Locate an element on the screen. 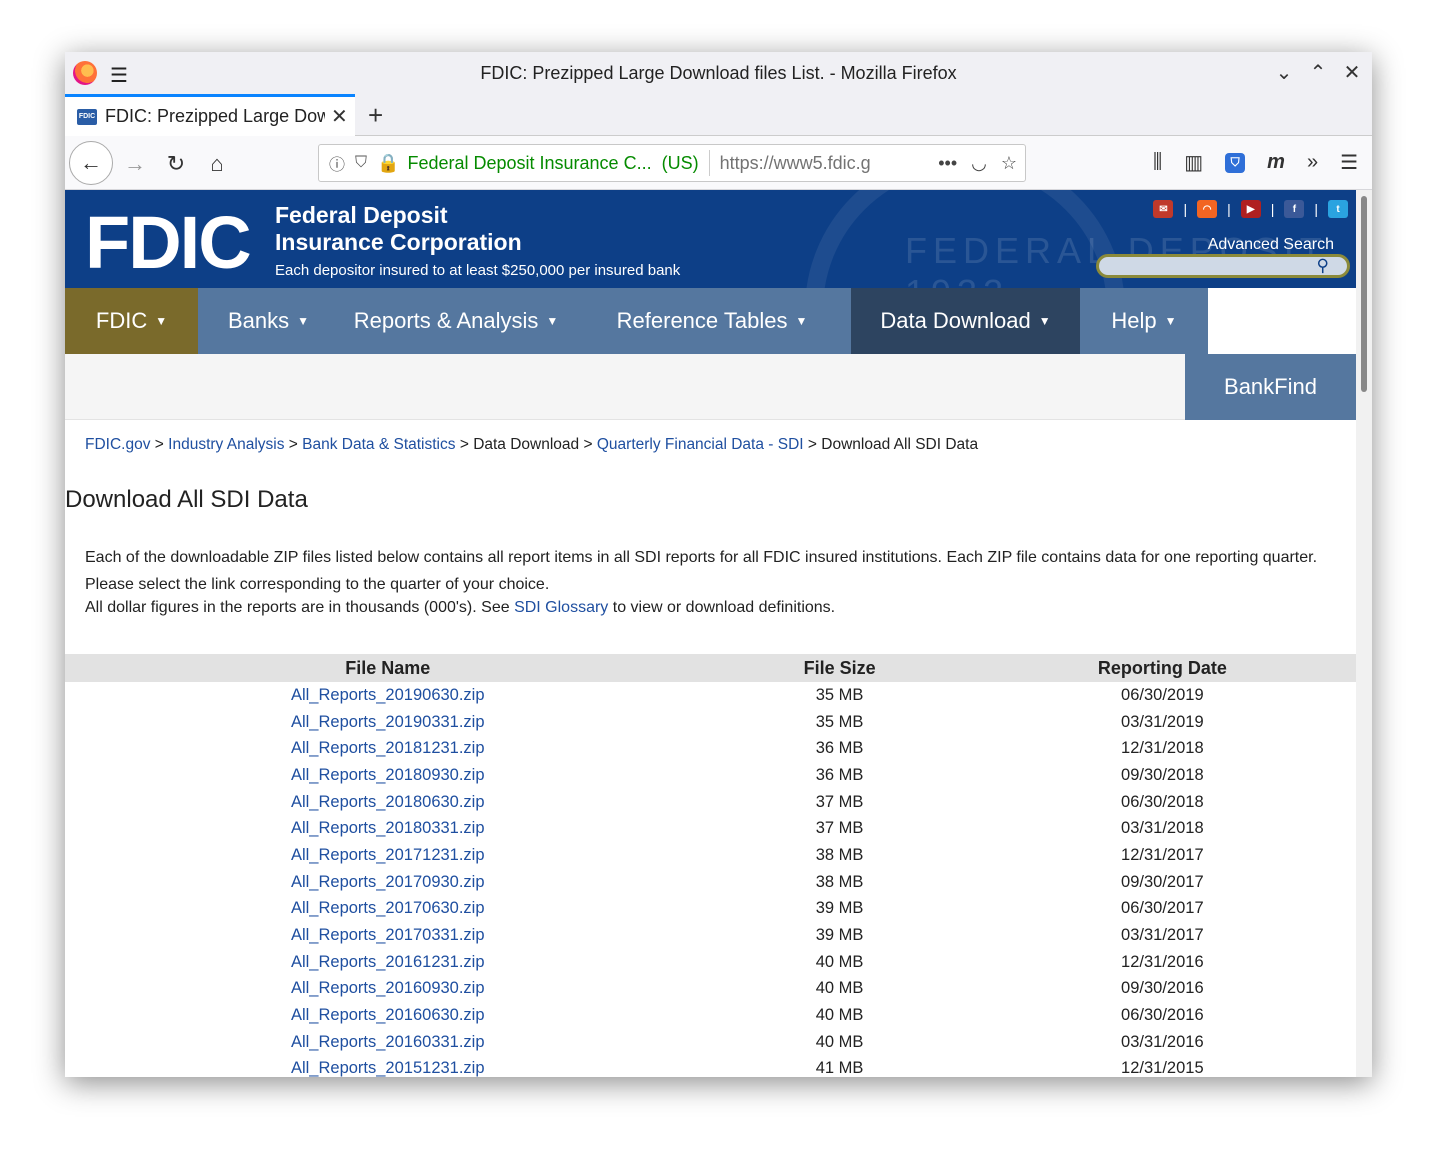  file-download-link: All_Reports_20170331.zip is located at coordinates (388, 935).